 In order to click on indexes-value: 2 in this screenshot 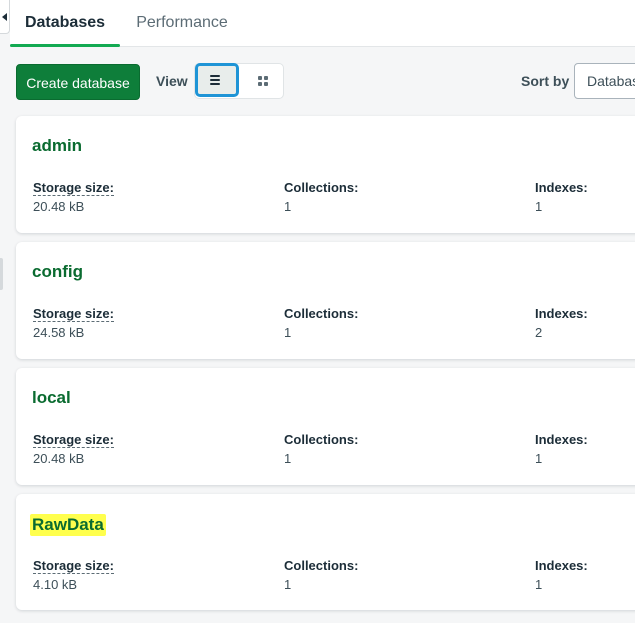, I will do `click(539, 332)`.